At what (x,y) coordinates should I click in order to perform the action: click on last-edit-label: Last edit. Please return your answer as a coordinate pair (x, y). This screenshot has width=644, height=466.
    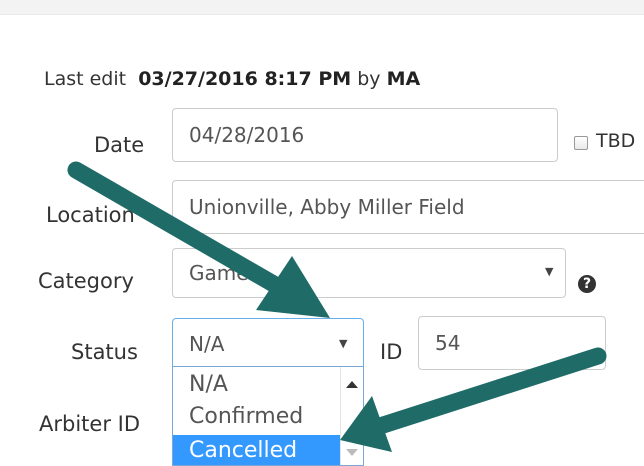
    Looking at the image, I should click on (85, 79).